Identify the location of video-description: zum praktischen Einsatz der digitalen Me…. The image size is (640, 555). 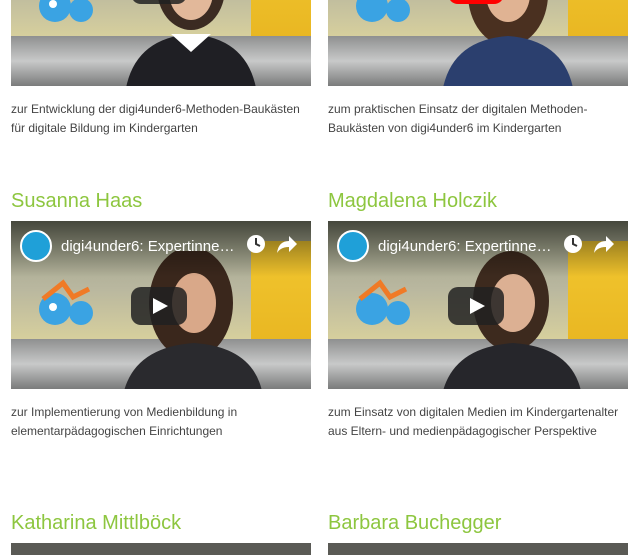
(458, 118).